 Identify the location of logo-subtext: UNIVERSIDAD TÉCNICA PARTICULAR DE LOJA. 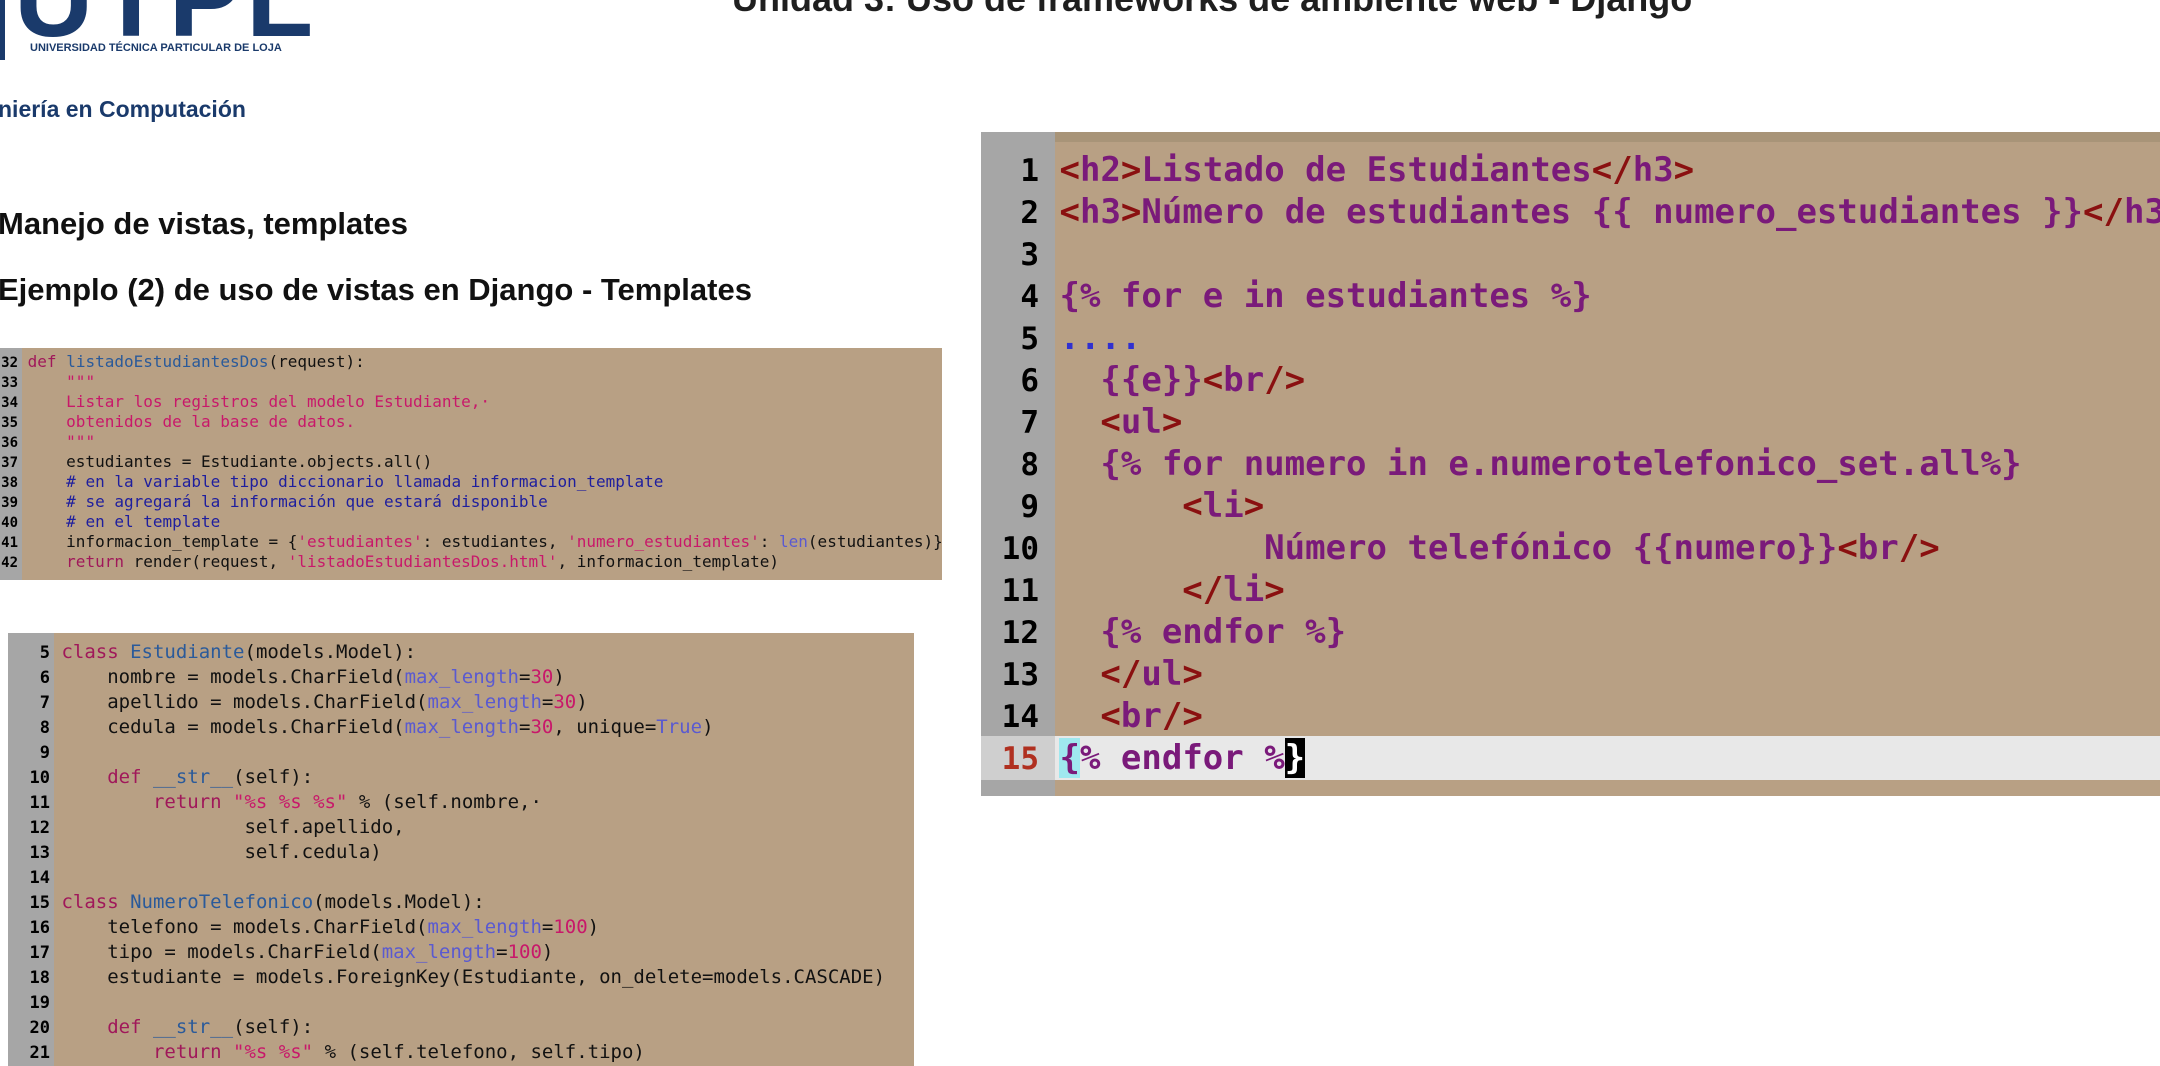
(156, 48).